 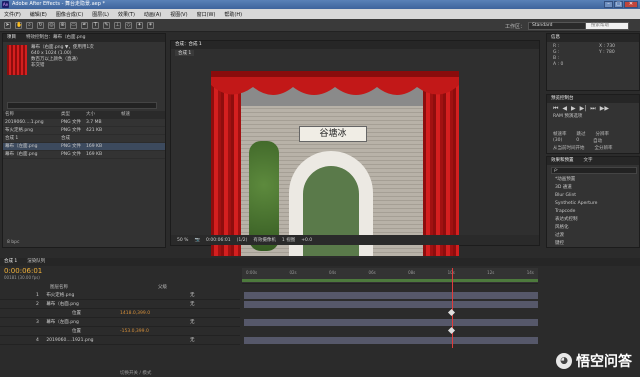 I want to click on layer-row: 1 布火定格.png 无, so click(x=120, y=295).